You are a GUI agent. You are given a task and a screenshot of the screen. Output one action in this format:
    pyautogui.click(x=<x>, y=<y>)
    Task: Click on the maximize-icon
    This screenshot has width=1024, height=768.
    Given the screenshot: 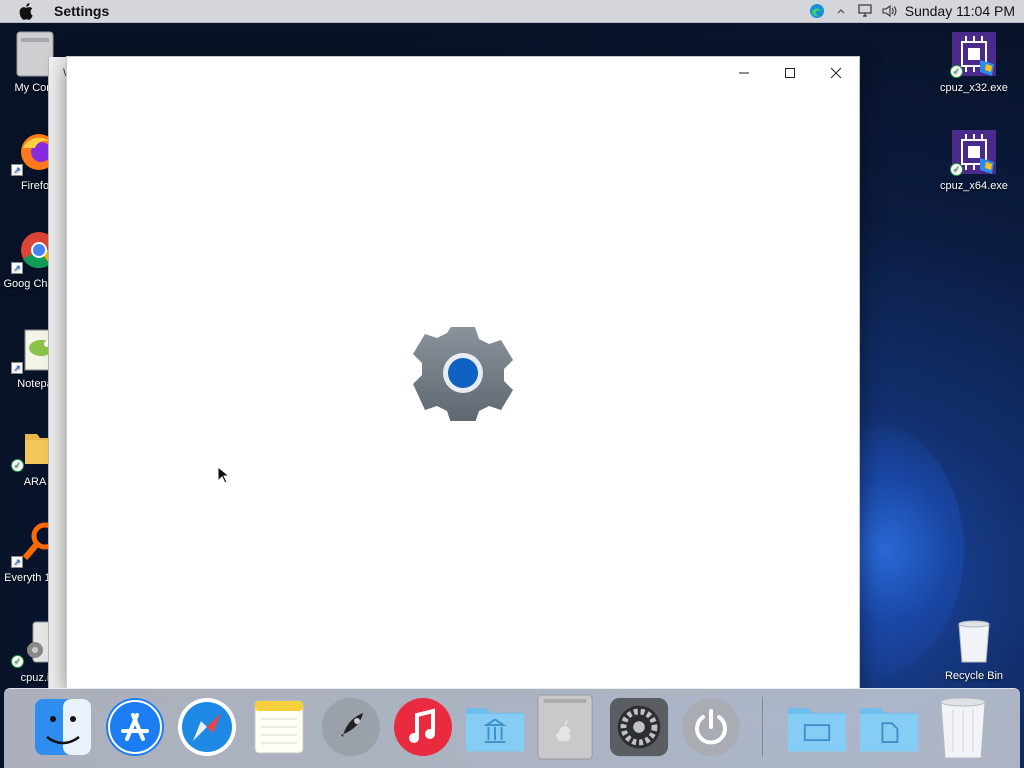 What is the action you would take?
    pyautogui.click(x=790, y=73)
    